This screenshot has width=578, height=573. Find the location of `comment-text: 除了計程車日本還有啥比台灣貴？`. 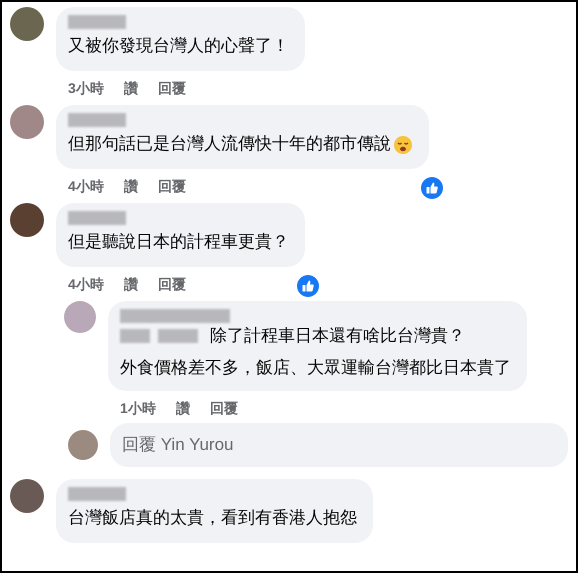

comment-text: 除了計程車日本還有啥比台灣貴？ is located at coordinates (337, 336).